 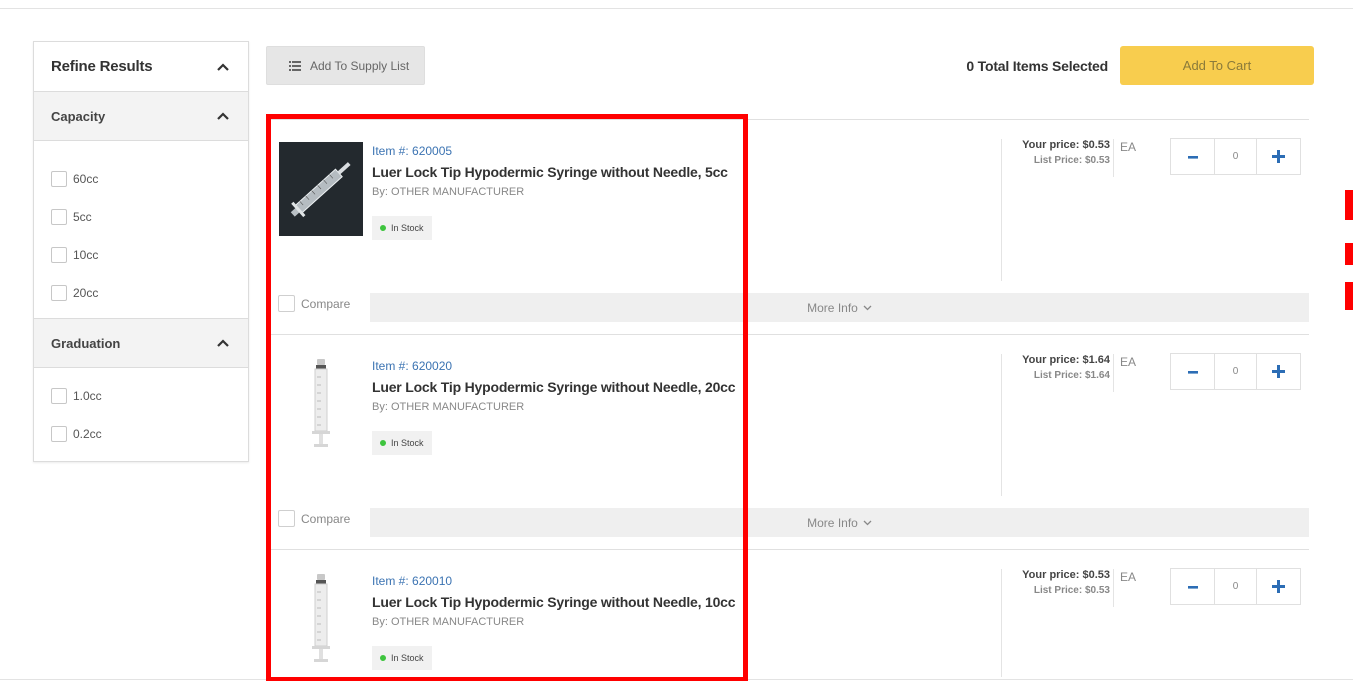 I want to click on facet-option-label: 5cc, so click(x=82, y=217).